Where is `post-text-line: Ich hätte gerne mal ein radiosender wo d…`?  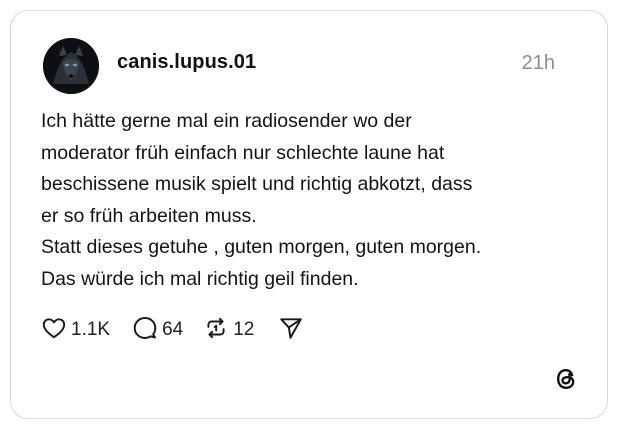
post-text-line: Ich hätte gerne mal ein radiosender wo d… is located at coordinates (226, 121).